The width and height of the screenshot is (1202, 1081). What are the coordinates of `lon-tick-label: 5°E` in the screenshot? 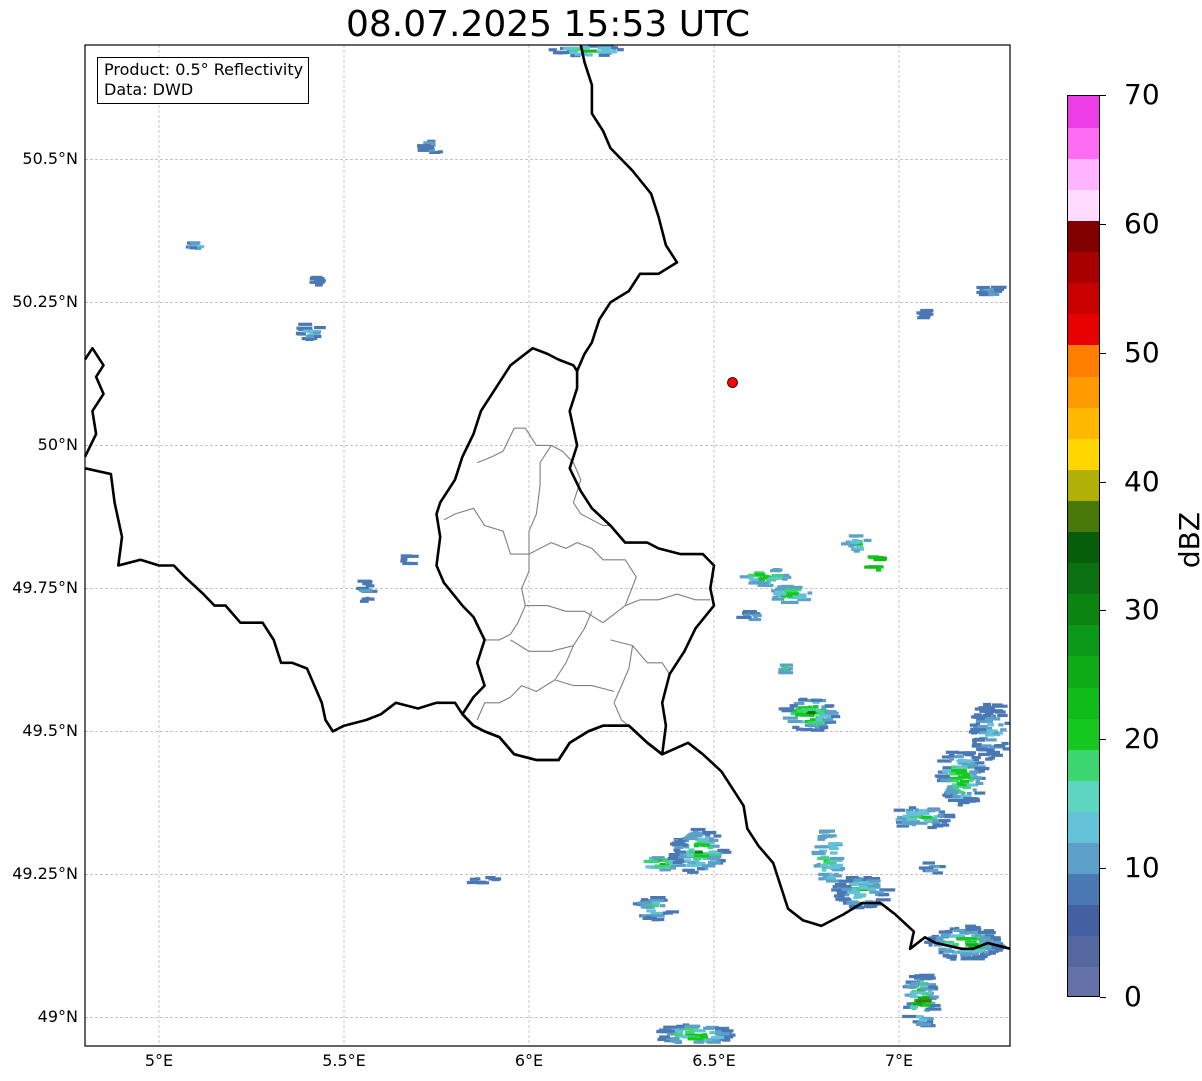 It's located at (159, 1060).